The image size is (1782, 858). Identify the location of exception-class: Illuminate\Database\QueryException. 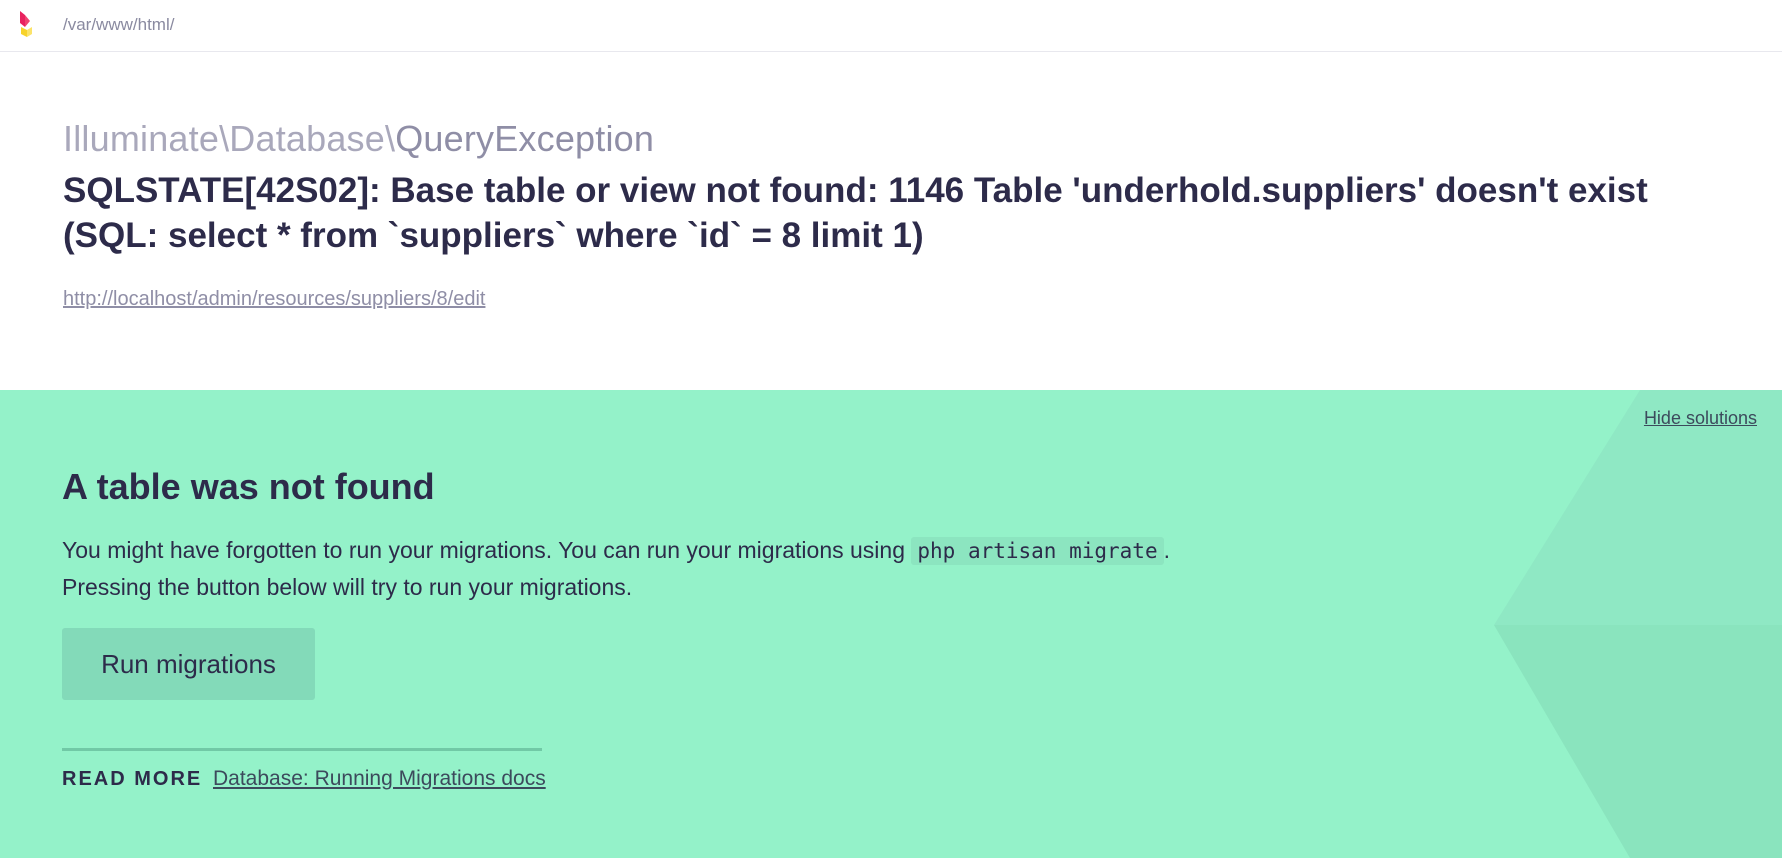
(358, 139).